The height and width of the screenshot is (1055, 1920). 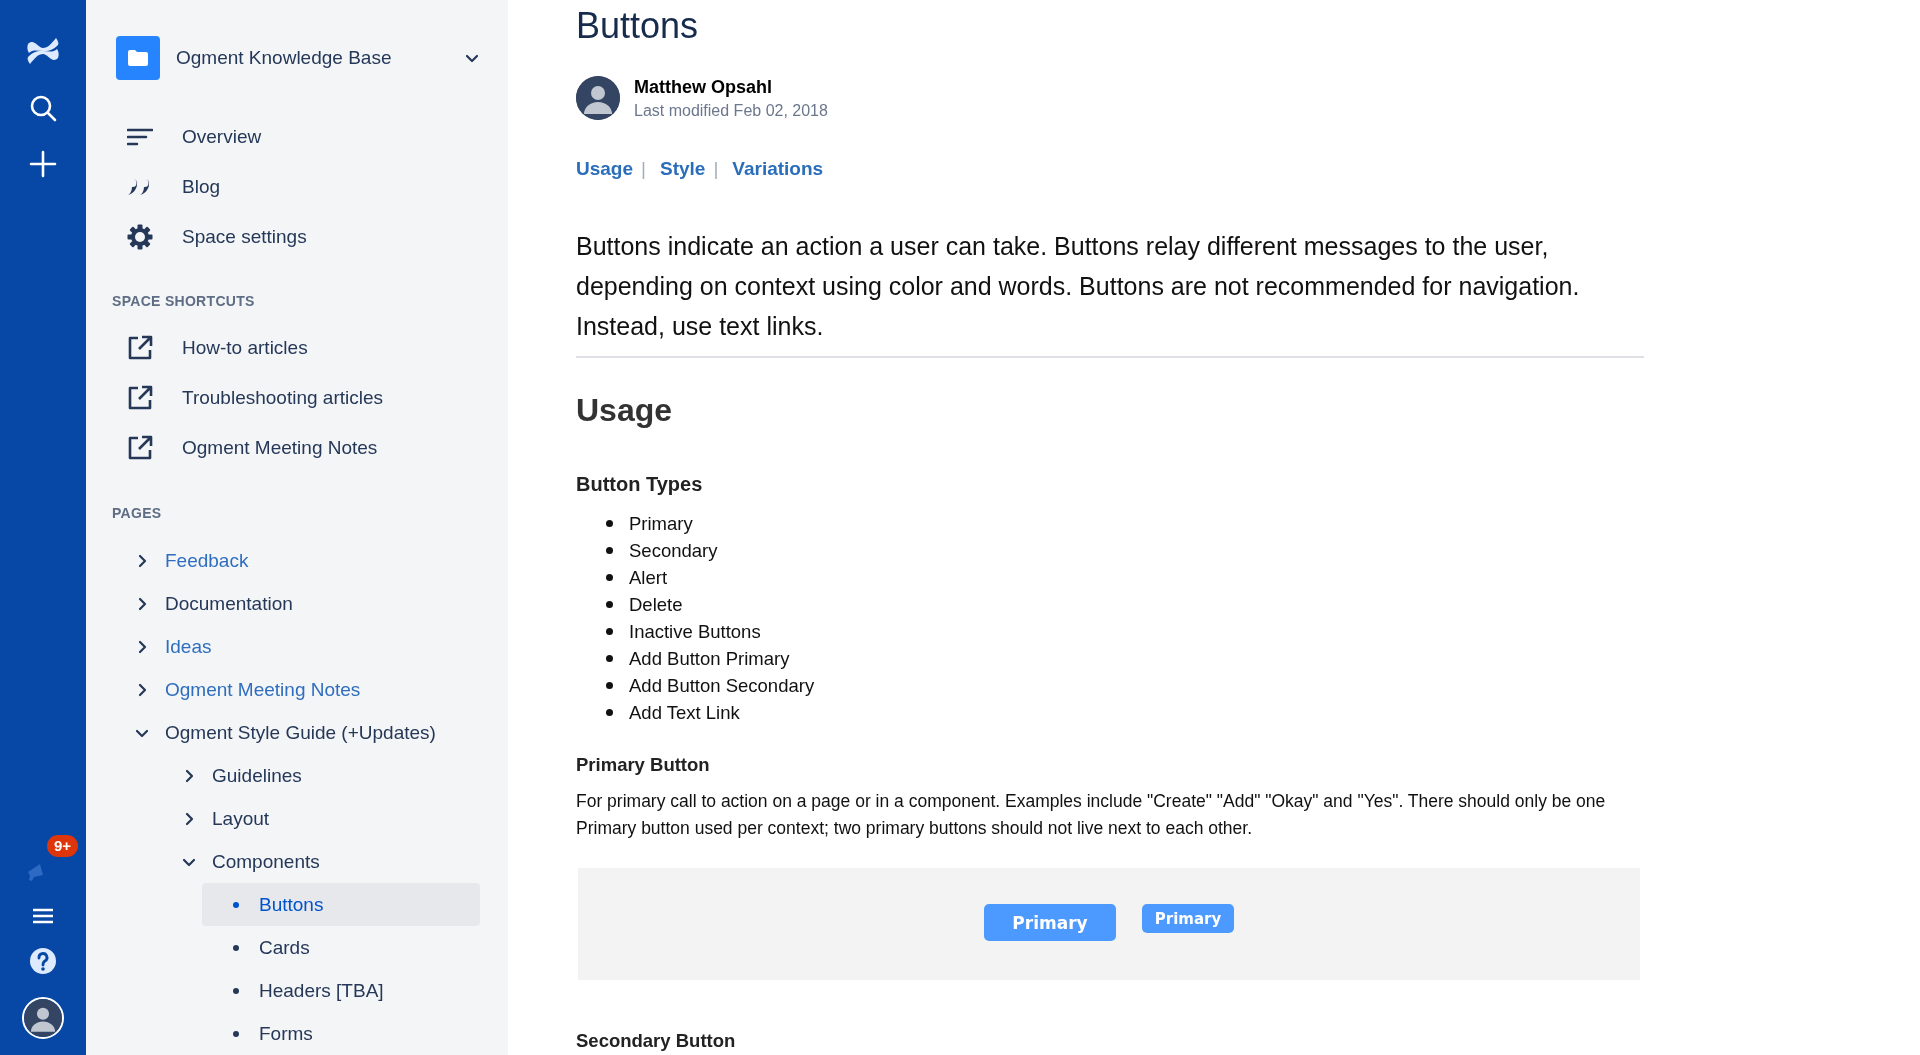 What do you see at coordinates (605, 169) in the screenshot?
I see `anchor-link: Usage` at bounding box center [605, 169].